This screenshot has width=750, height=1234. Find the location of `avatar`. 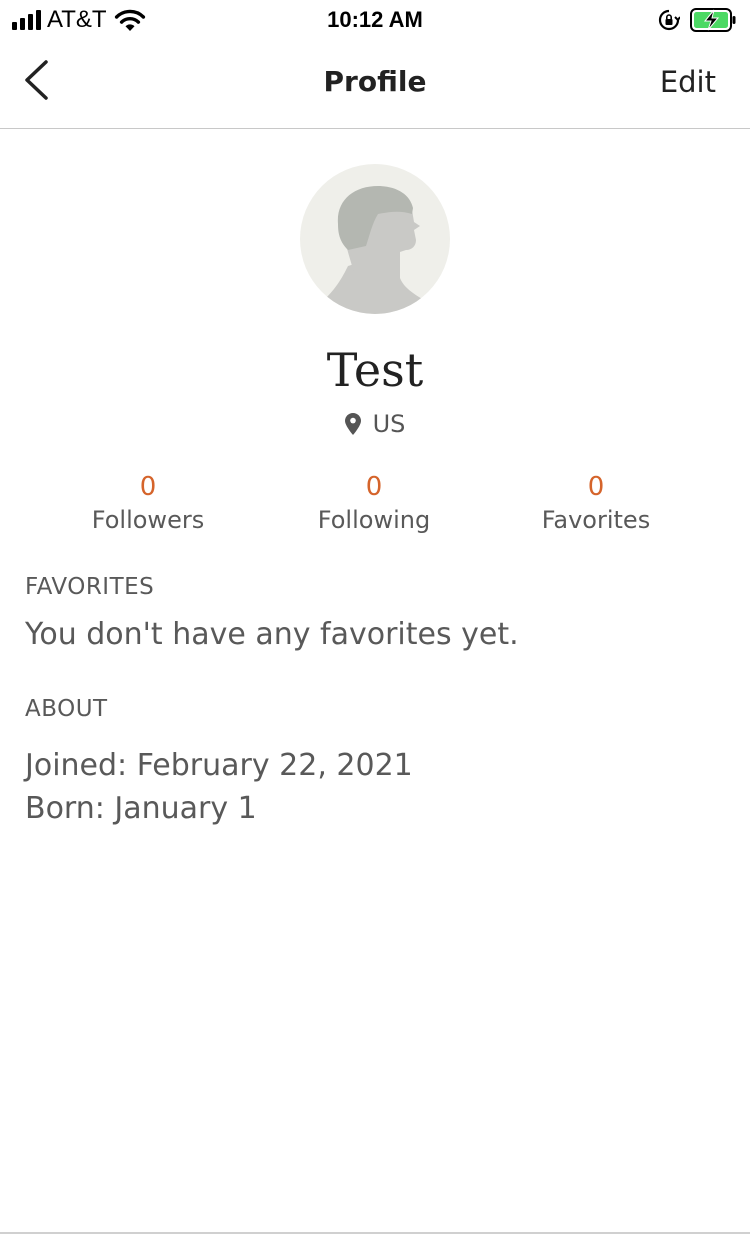

avatar is located at coordinates (375, 239).